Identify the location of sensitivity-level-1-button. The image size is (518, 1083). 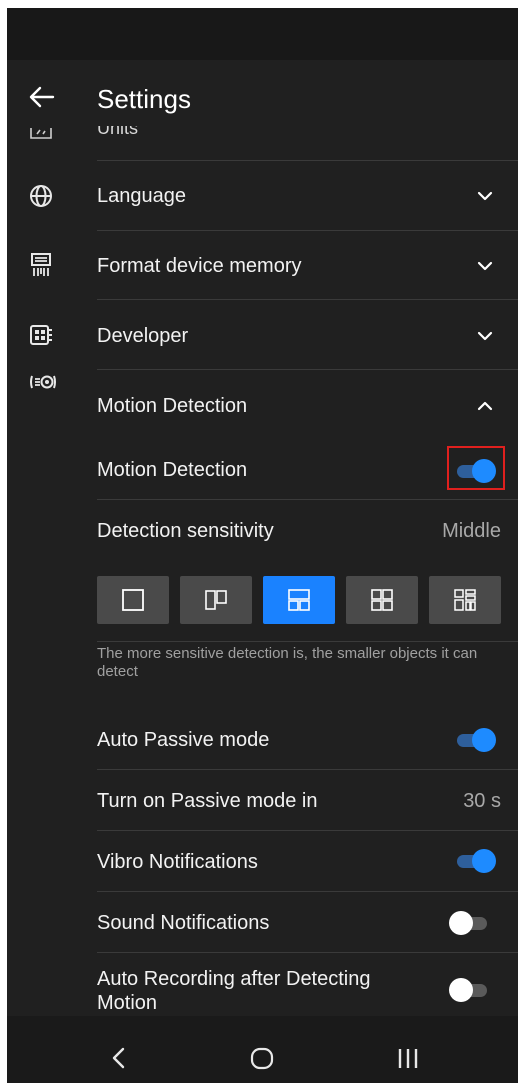
(133, 600).